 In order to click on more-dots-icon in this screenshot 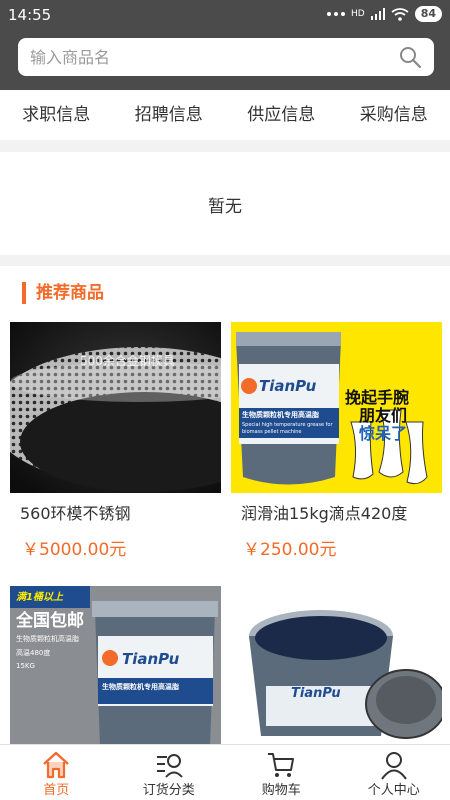, I will do `click(335, 14)`.